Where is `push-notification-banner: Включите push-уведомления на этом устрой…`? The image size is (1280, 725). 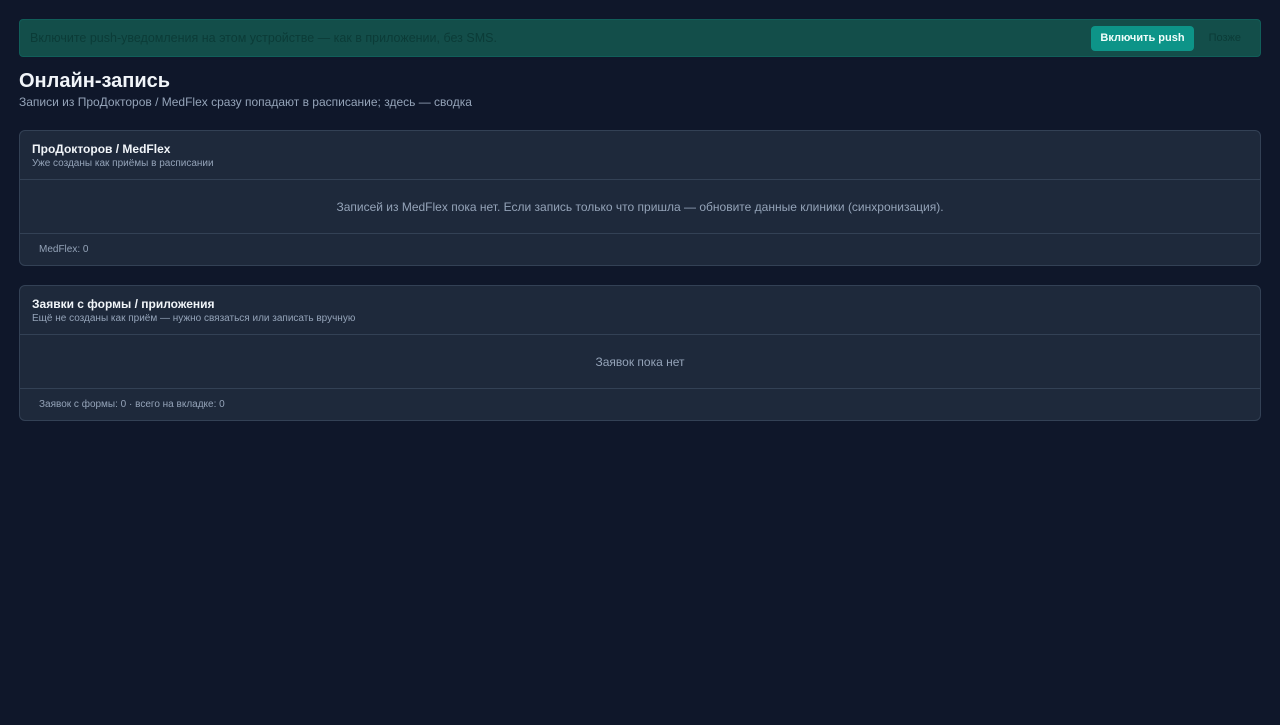
push-notification-banner: Включите push-уведомления на этом устрой… is located at coordinates (640, 38).